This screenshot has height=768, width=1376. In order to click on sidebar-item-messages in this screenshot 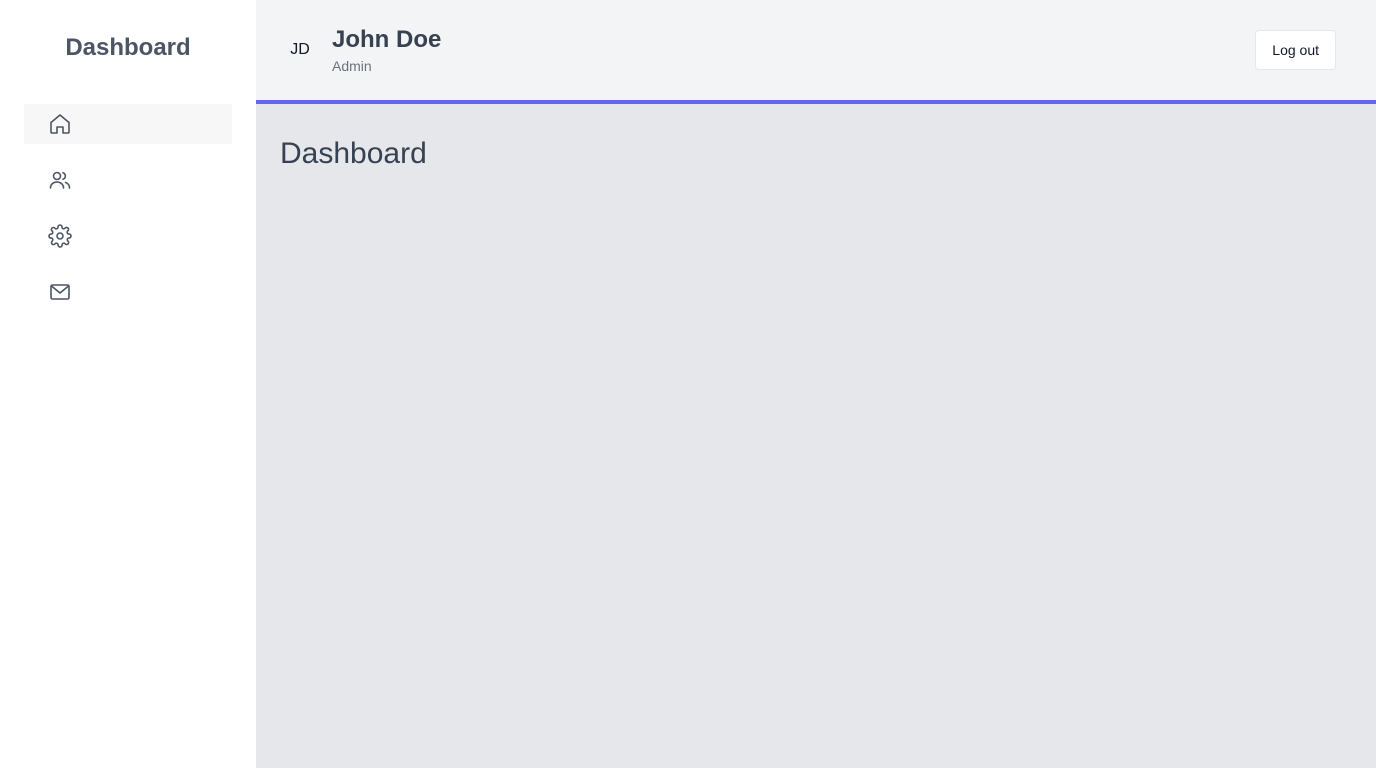, I will do `click(128, 292)`.